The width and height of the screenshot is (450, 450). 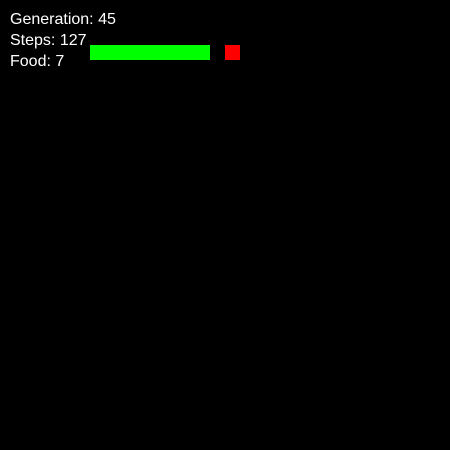 I want to click on steps-stat: Steps: 127, so click(x=63, y=40).